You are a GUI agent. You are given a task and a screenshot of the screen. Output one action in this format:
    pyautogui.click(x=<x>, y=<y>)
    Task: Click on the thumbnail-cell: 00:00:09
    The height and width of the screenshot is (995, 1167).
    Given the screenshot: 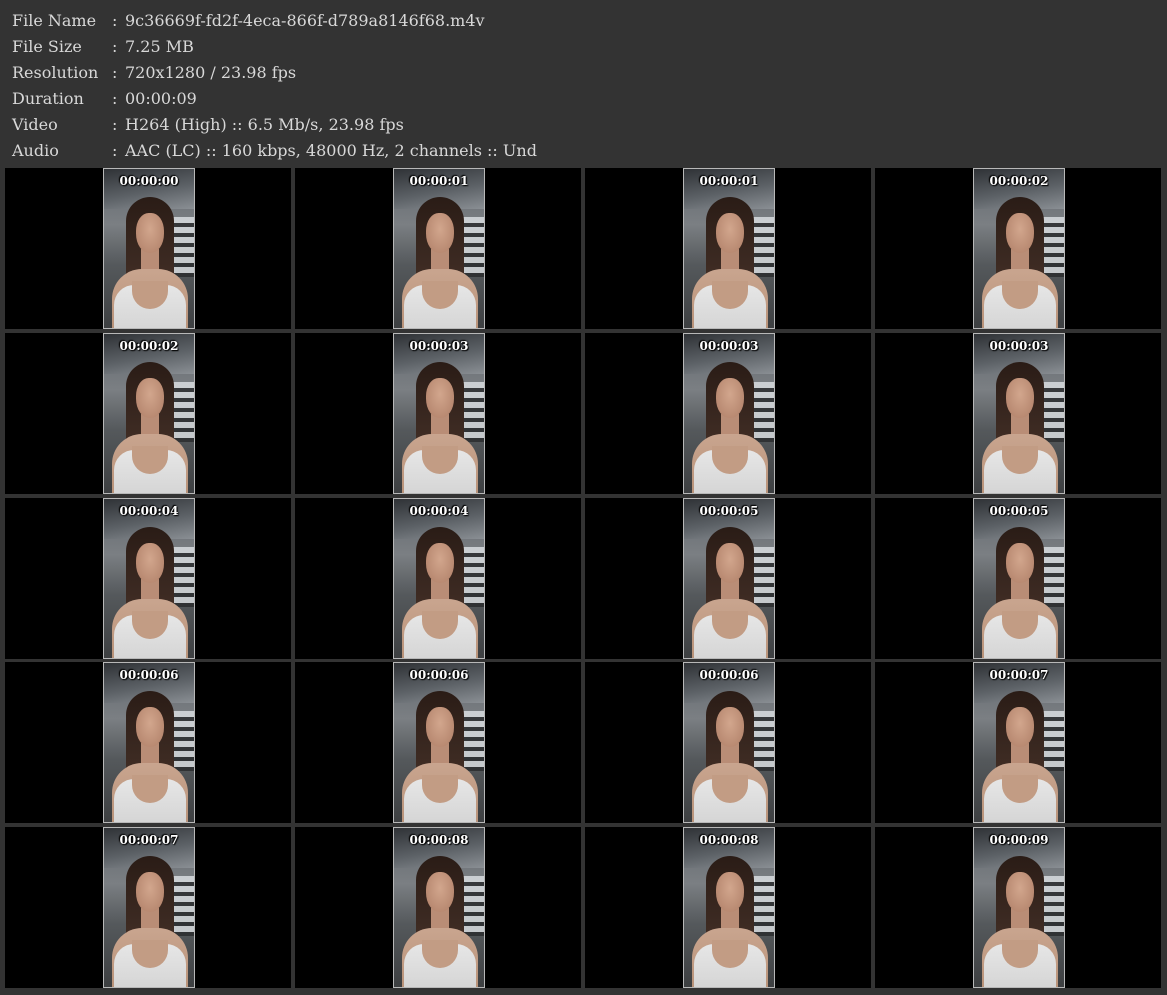 What is the action you would take?
    pyautogui.click(x=1018, y=907)
    